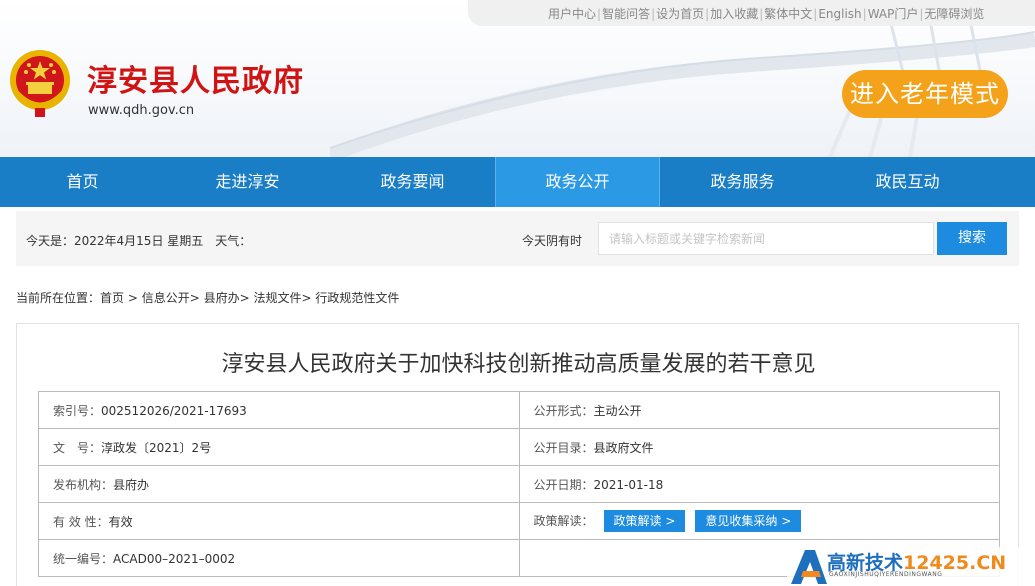 The image size is (1035, 586). Describe the element at coordinates (572, 14) in the screenshot. I see `top-link-user-center: 用户中心` at that location.